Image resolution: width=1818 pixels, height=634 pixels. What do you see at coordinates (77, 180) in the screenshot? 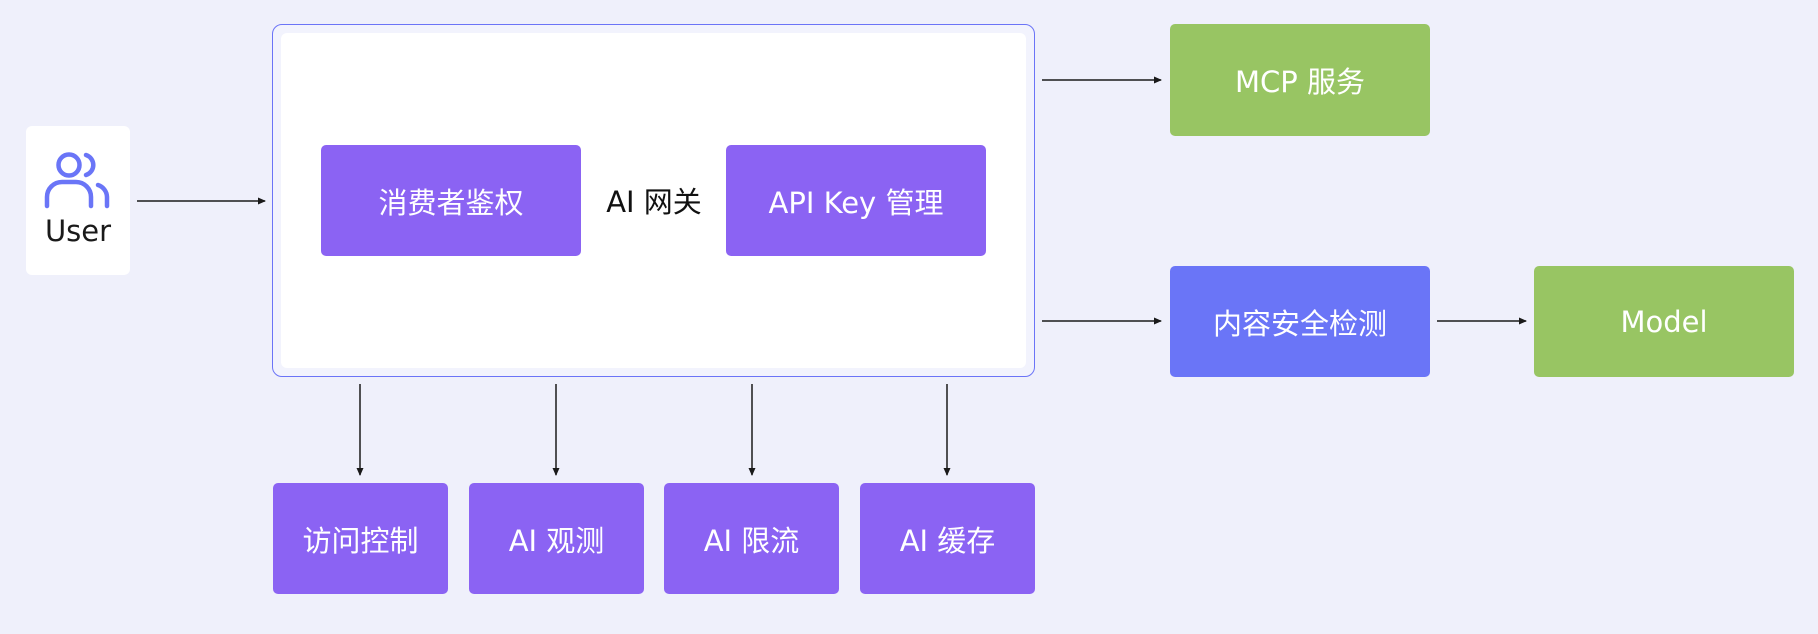
I see `users-icon` at bounding box center [77, 180].